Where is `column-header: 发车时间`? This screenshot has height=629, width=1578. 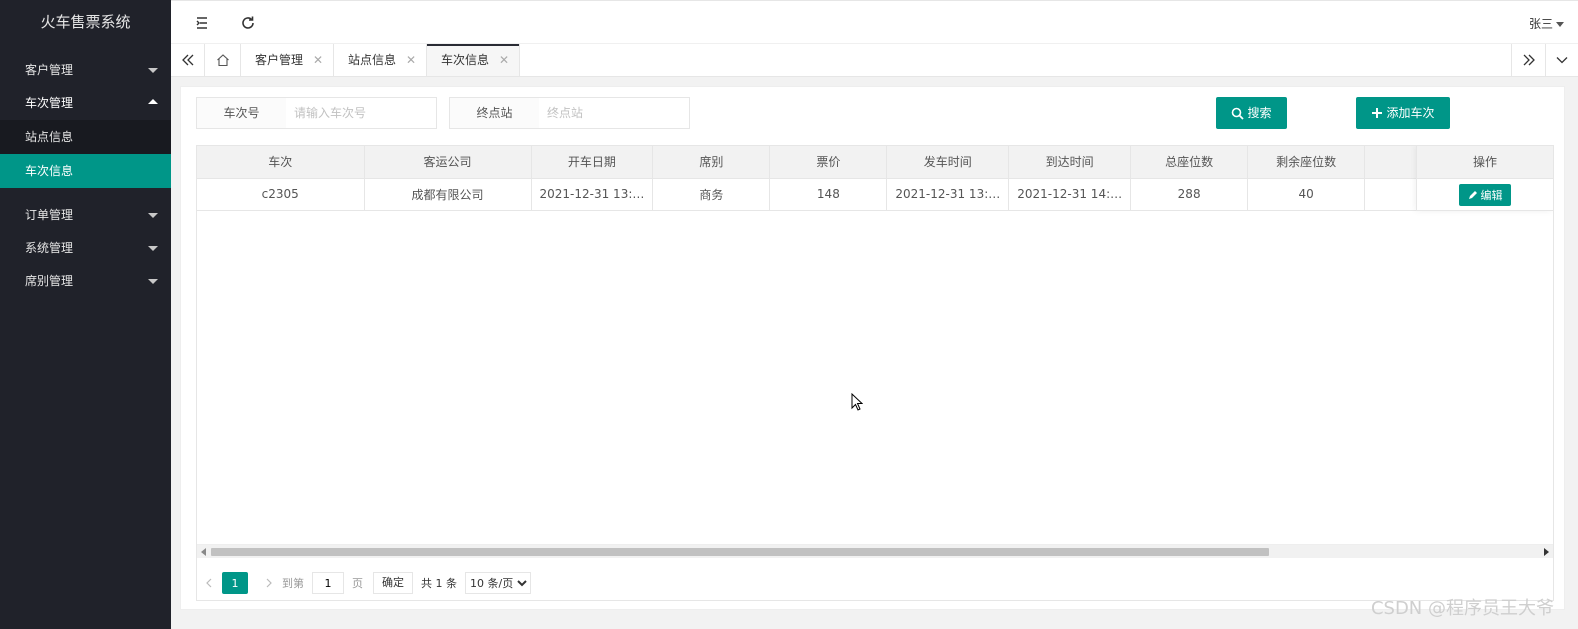
column-header: 发车时间 is located at coordinates (948, 162).